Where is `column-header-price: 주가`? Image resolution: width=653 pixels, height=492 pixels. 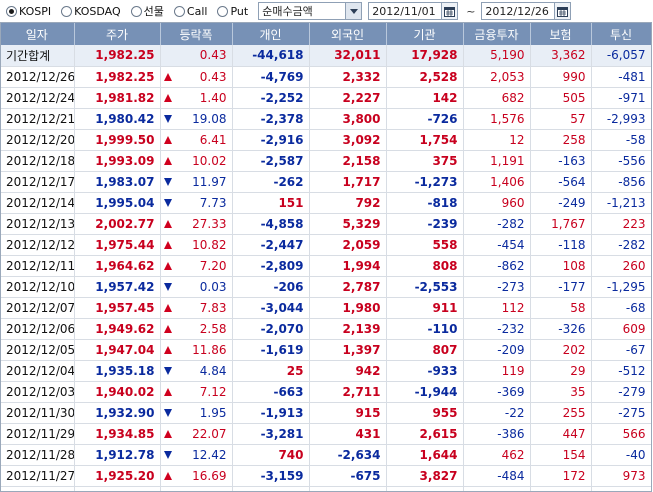 column-header-price: 주가 is located at coordinates (117, 34).